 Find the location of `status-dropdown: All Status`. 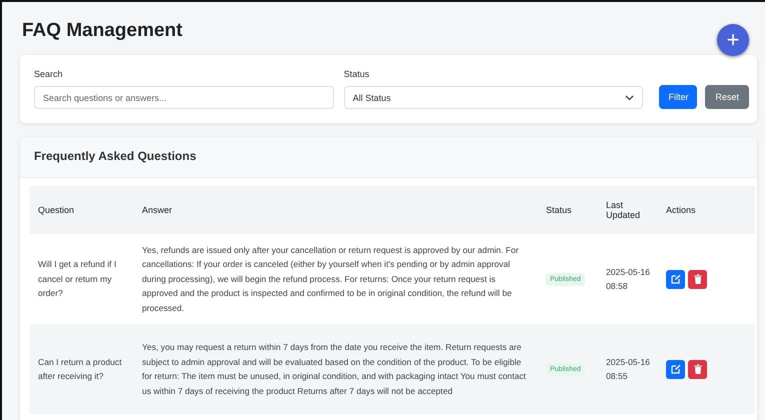

status-dropdown: All Status is located at coordinates (494, 97).